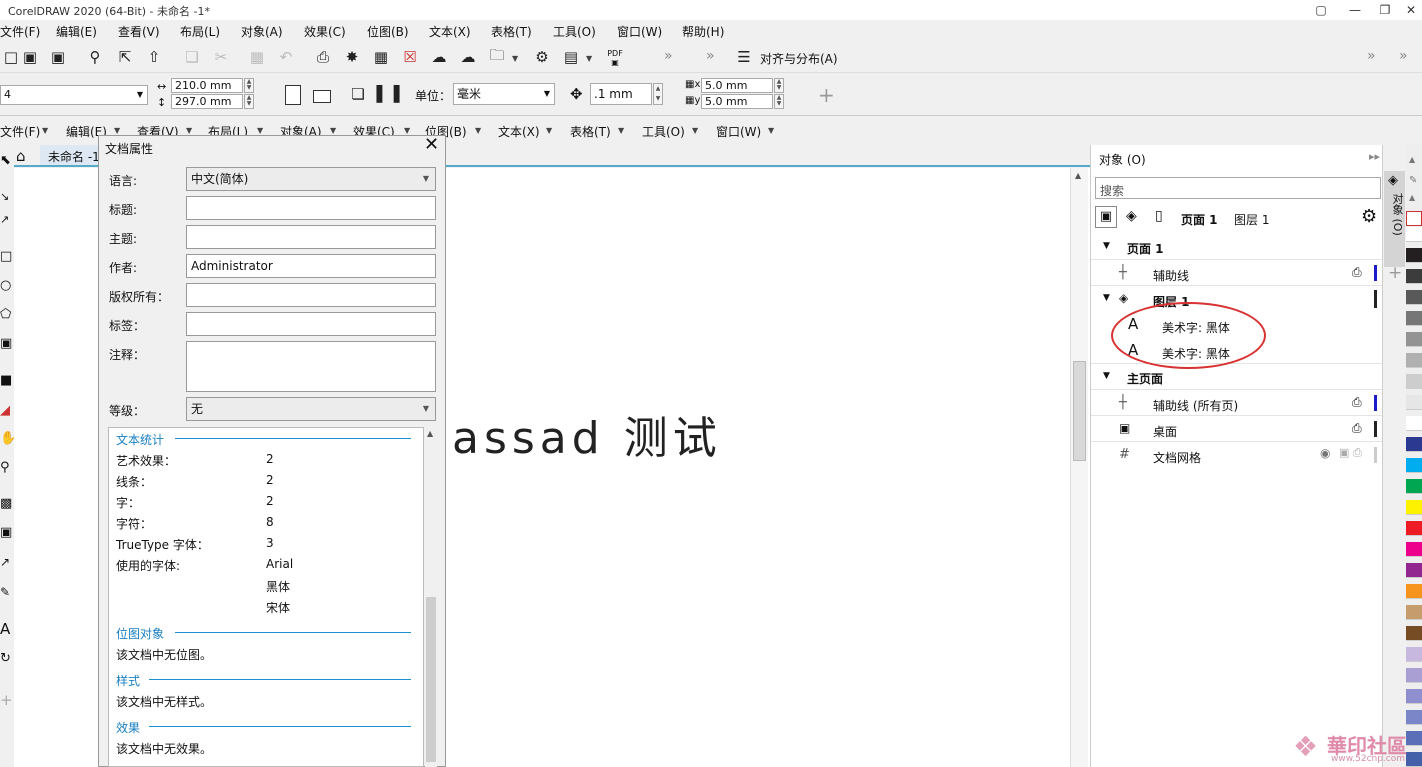 This screenshot has width=1422, height=767. What do you see at coordinates (1237, 377) in the screenshot?
I see `tree-row-master: ▼ 主页面` at bounding box center [1237, 377].